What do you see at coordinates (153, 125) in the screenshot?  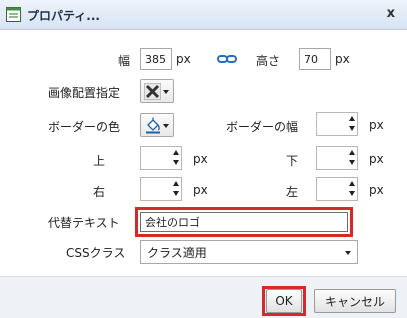 I see `paint-bucket-icon` at bounding box center [153, 125].